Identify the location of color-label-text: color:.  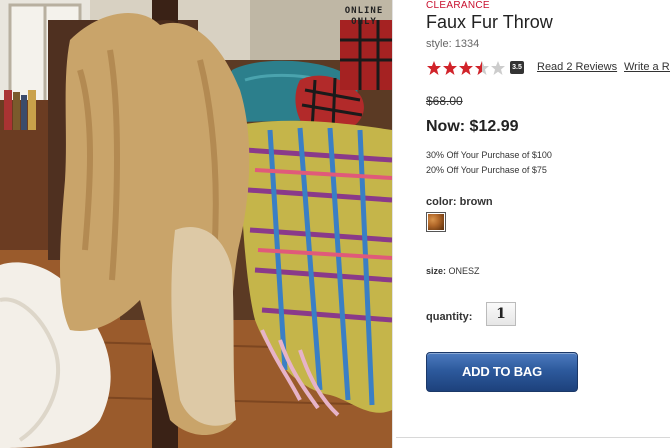
(441, 202).